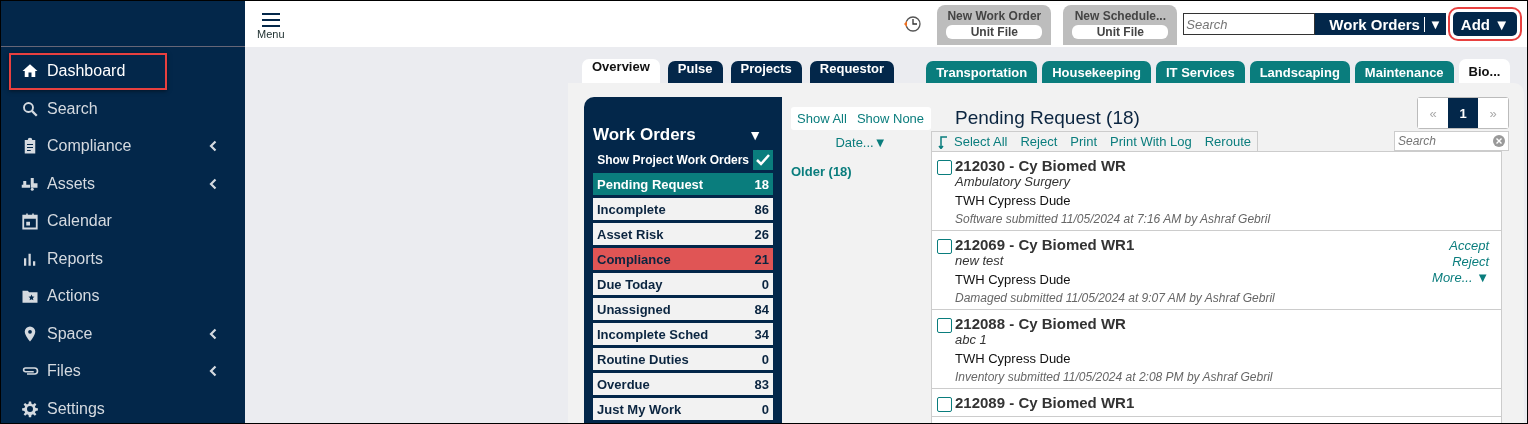 The height and width of the screenshot is (424, 1528). Describe the element at coordinates (1227, 141) in the screenshot. I see `toolbar-link: Reroute` at that location.